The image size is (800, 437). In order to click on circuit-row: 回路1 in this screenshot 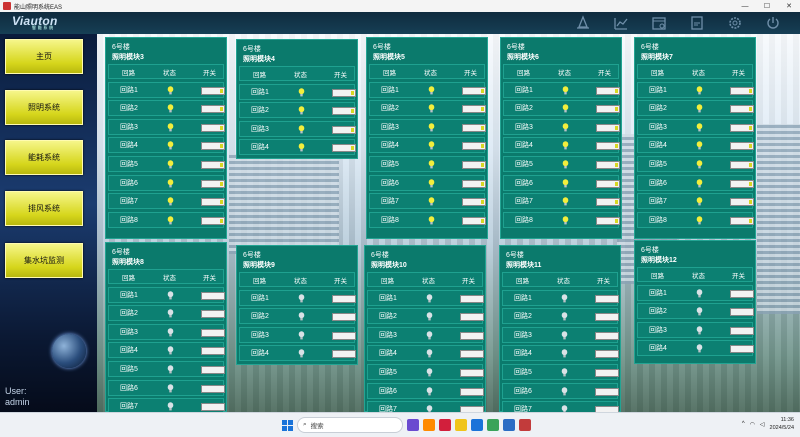, I will do `click(427, 89)`.